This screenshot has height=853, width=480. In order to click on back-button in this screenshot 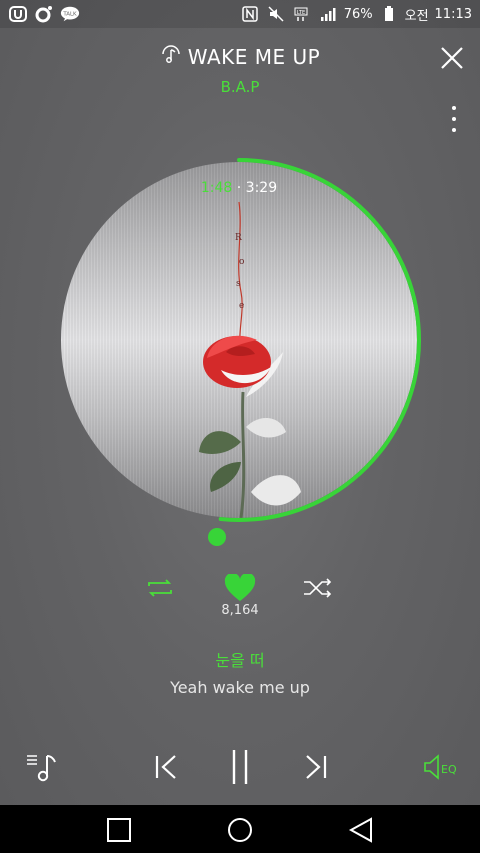, I will do `click(361, 830)`.